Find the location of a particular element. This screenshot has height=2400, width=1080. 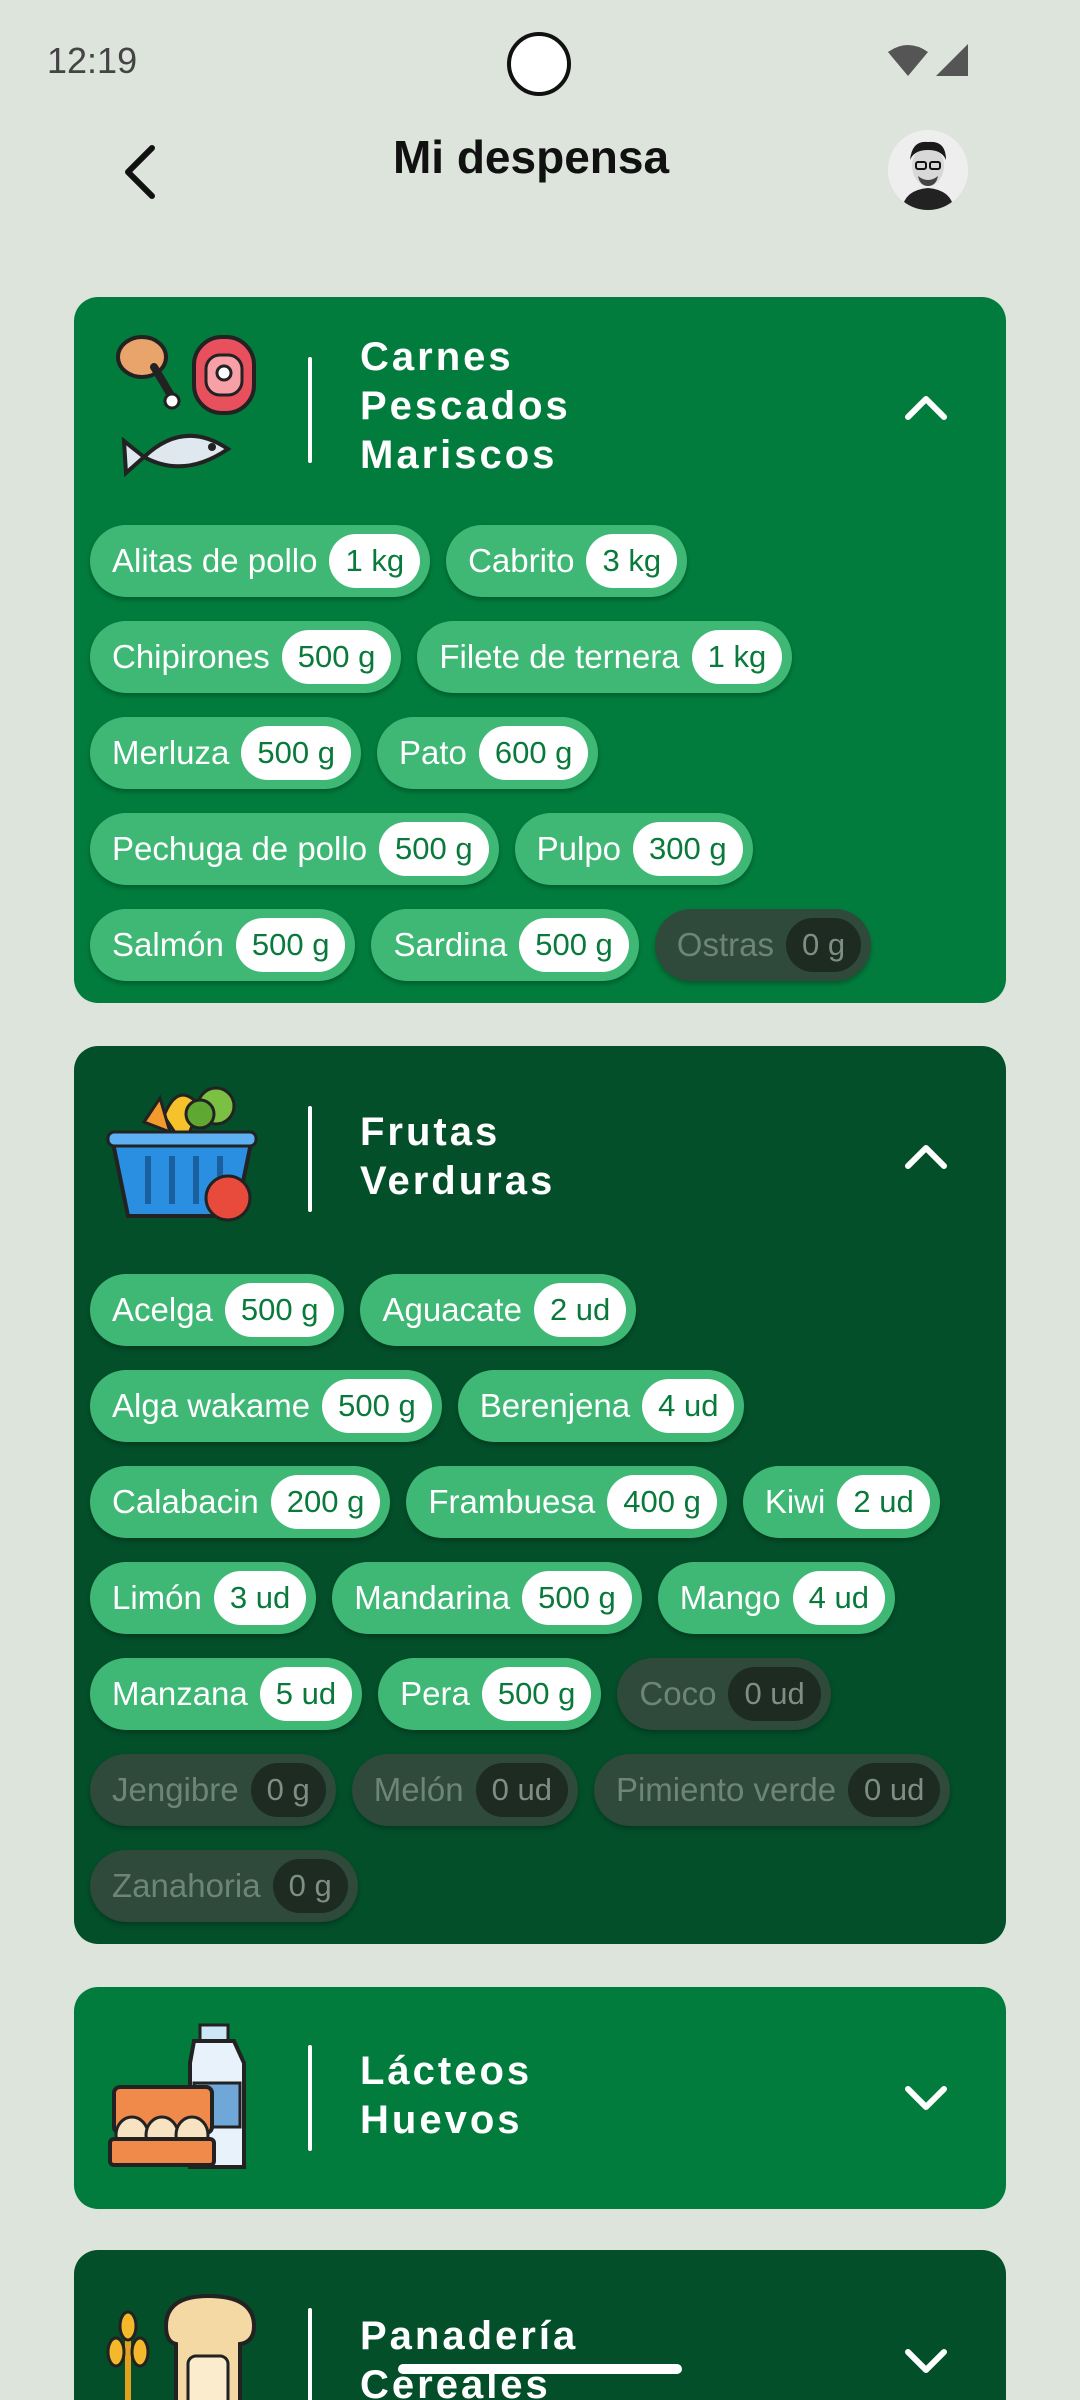

item-name: Filete de ternera is located at coordinates (559, 656).